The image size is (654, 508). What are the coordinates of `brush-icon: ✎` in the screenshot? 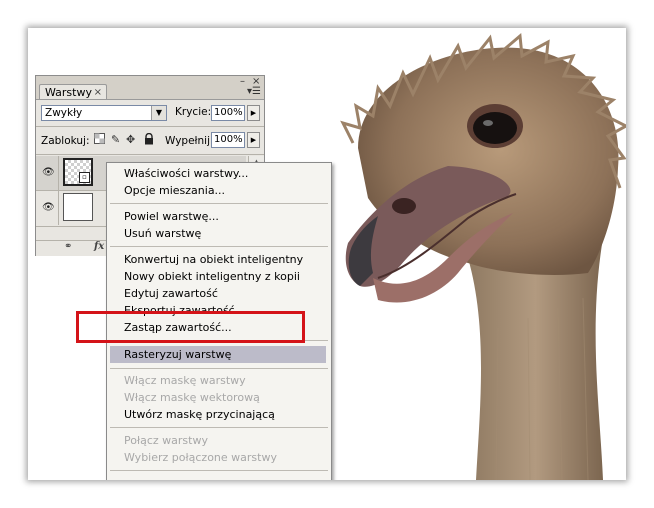 It's located at (115, 139).